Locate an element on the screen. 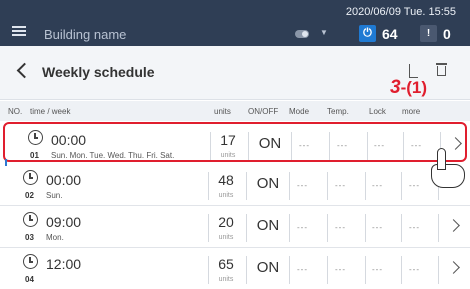  alarm-count: 0 is located at coordinates (447, 34).